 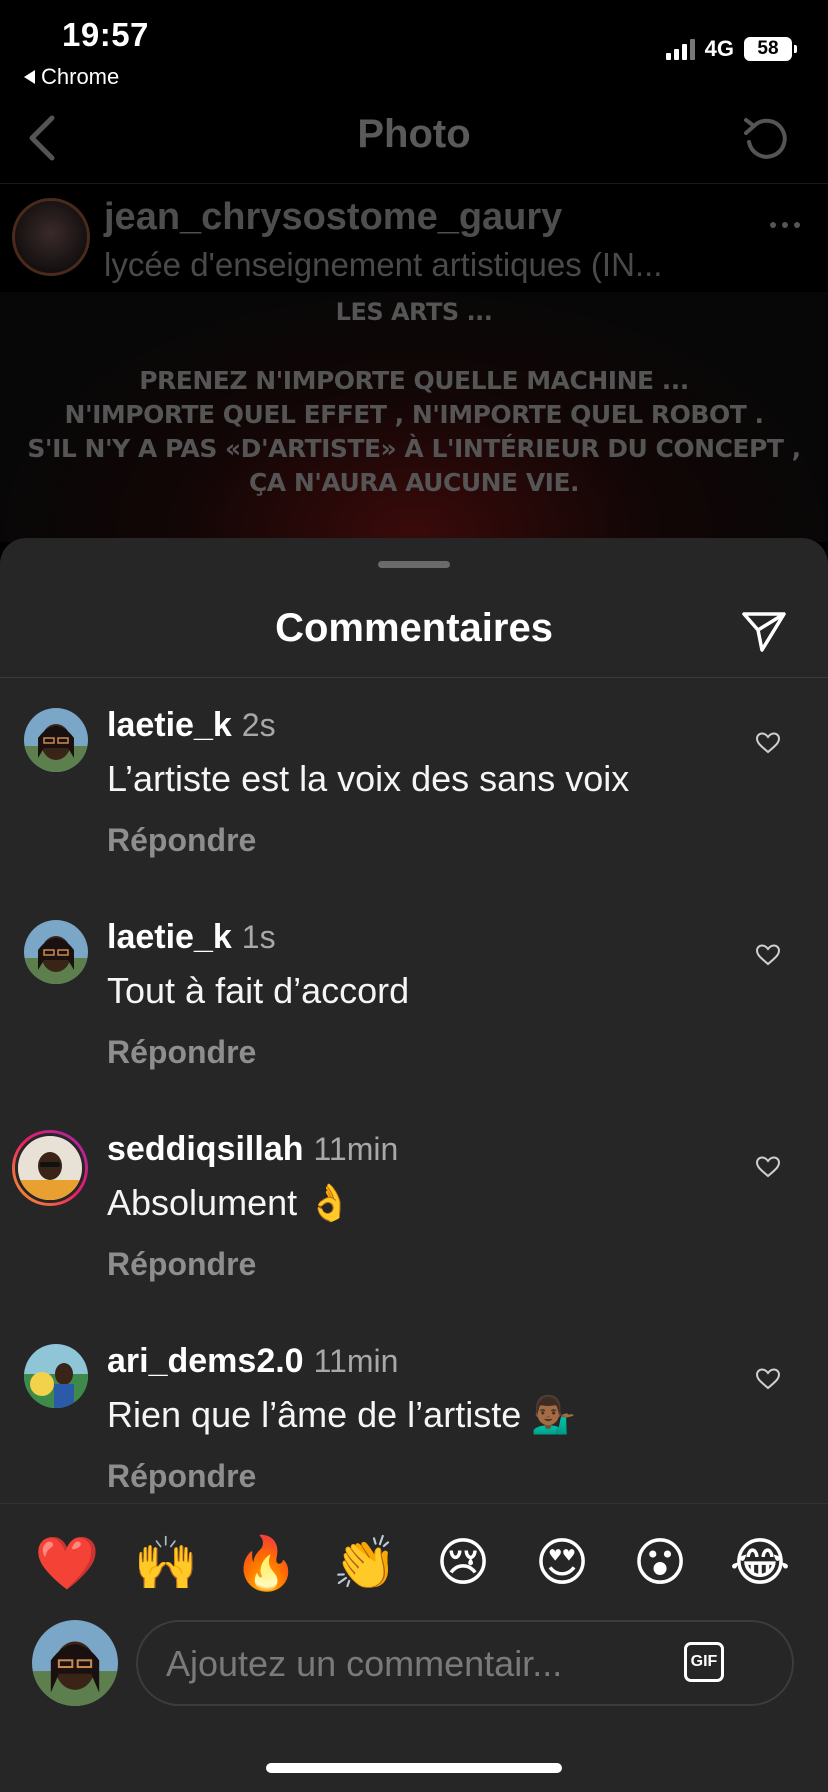 What do you see at coordinates (414, 134) in the screenshot?
I see `page-title: Photo` at bounding box center [414, 134].